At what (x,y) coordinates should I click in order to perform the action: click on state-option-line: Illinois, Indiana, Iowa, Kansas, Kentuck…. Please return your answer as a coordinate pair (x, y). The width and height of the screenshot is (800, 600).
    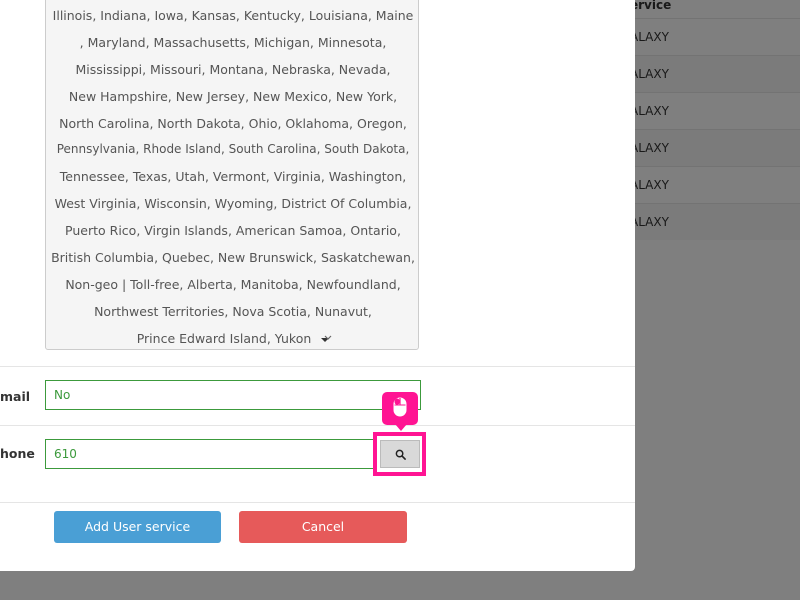
    Looking at the image, I should click on (233, 15).